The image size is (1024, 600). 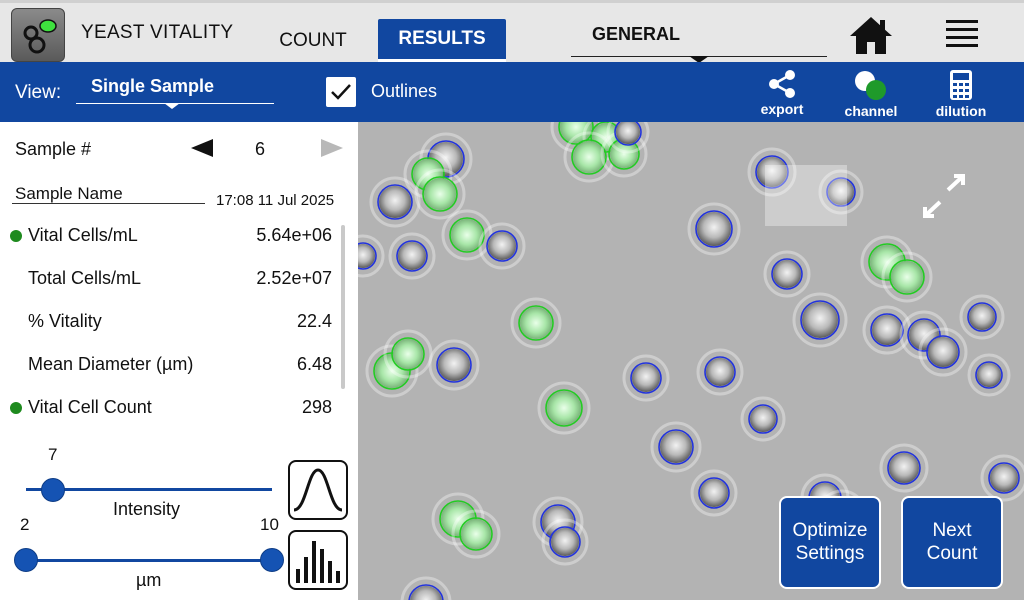 What do you see at coordinates (404, 91) in the screenshot?
I see `outlines-label: Outlines` at bounding box center [404, 91].